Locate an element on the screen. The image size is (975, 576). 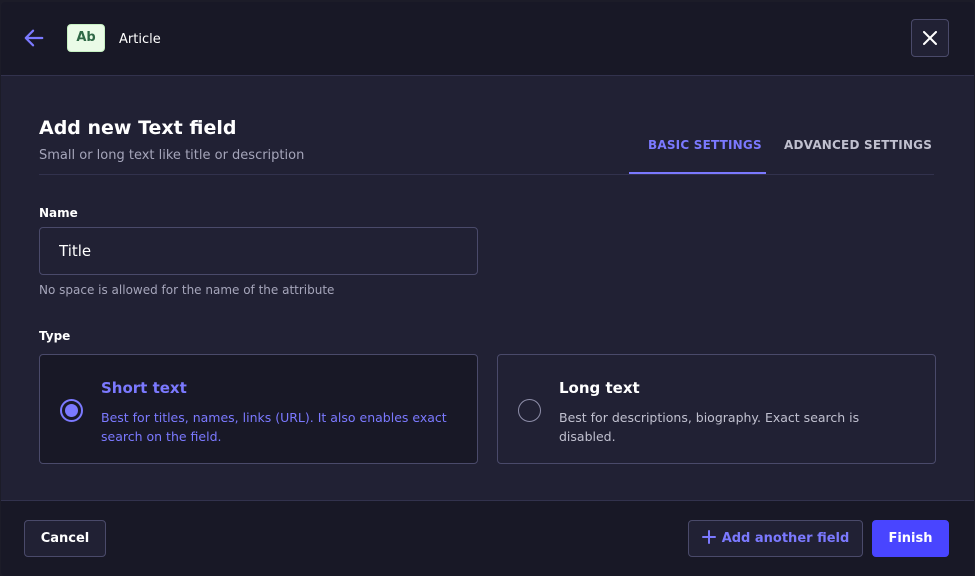
close-icon is located at coordinates (930, 38).